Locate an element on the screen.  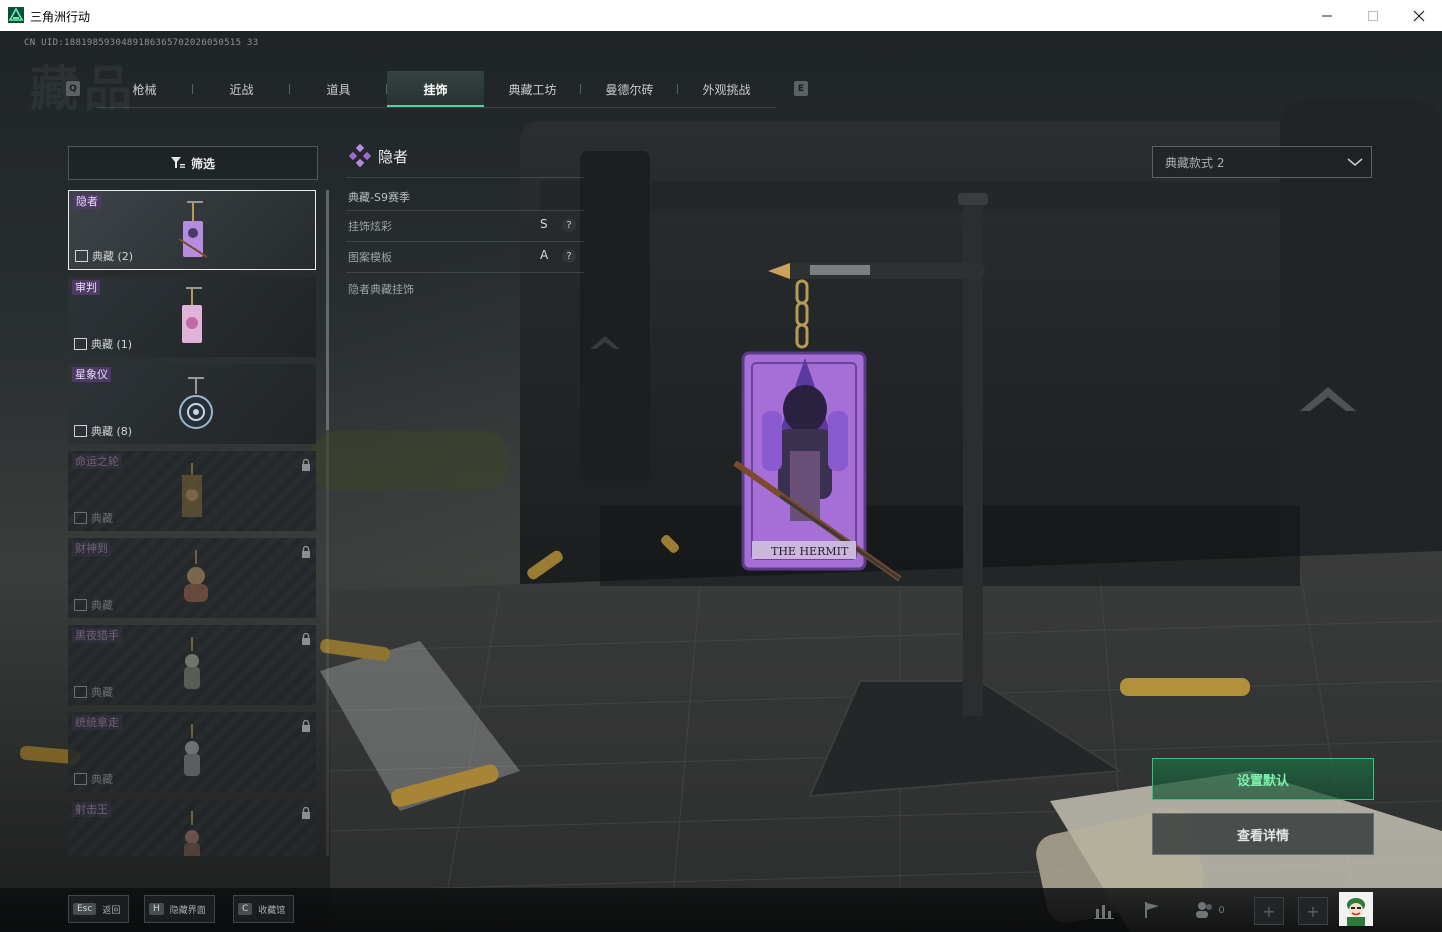
minimize-icon is located at coordinates (1327, 15).